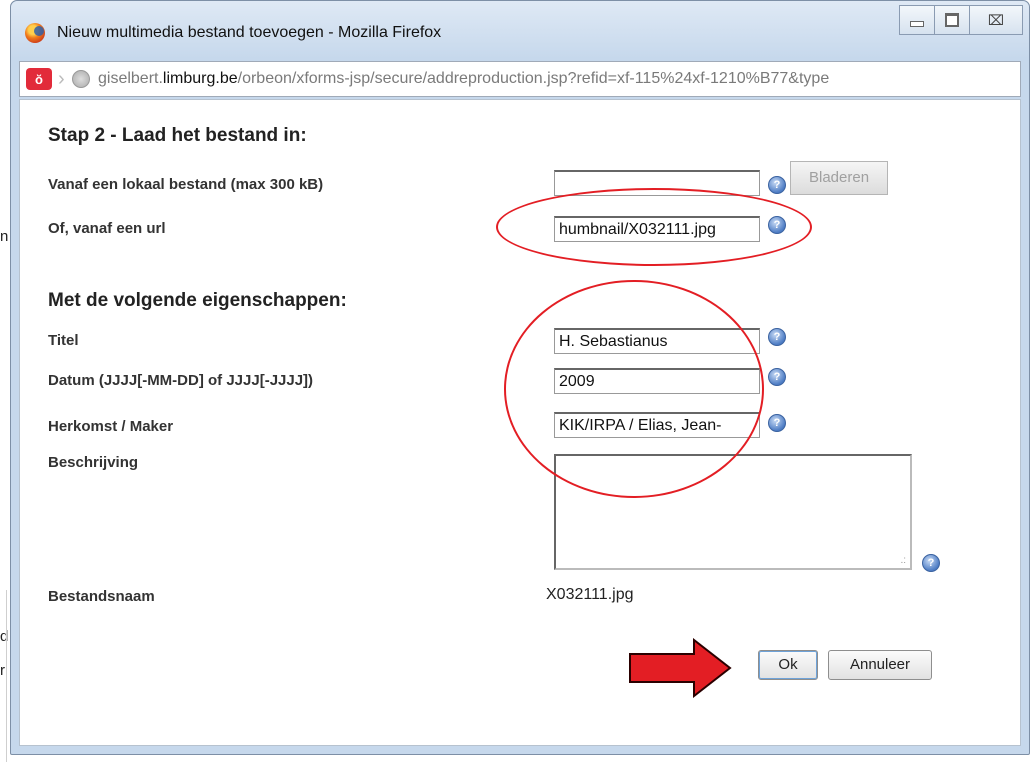 The width and height of the screenshot is (1035, 762). I want to click on resize-grip-icon: .:, so click(903, 560).